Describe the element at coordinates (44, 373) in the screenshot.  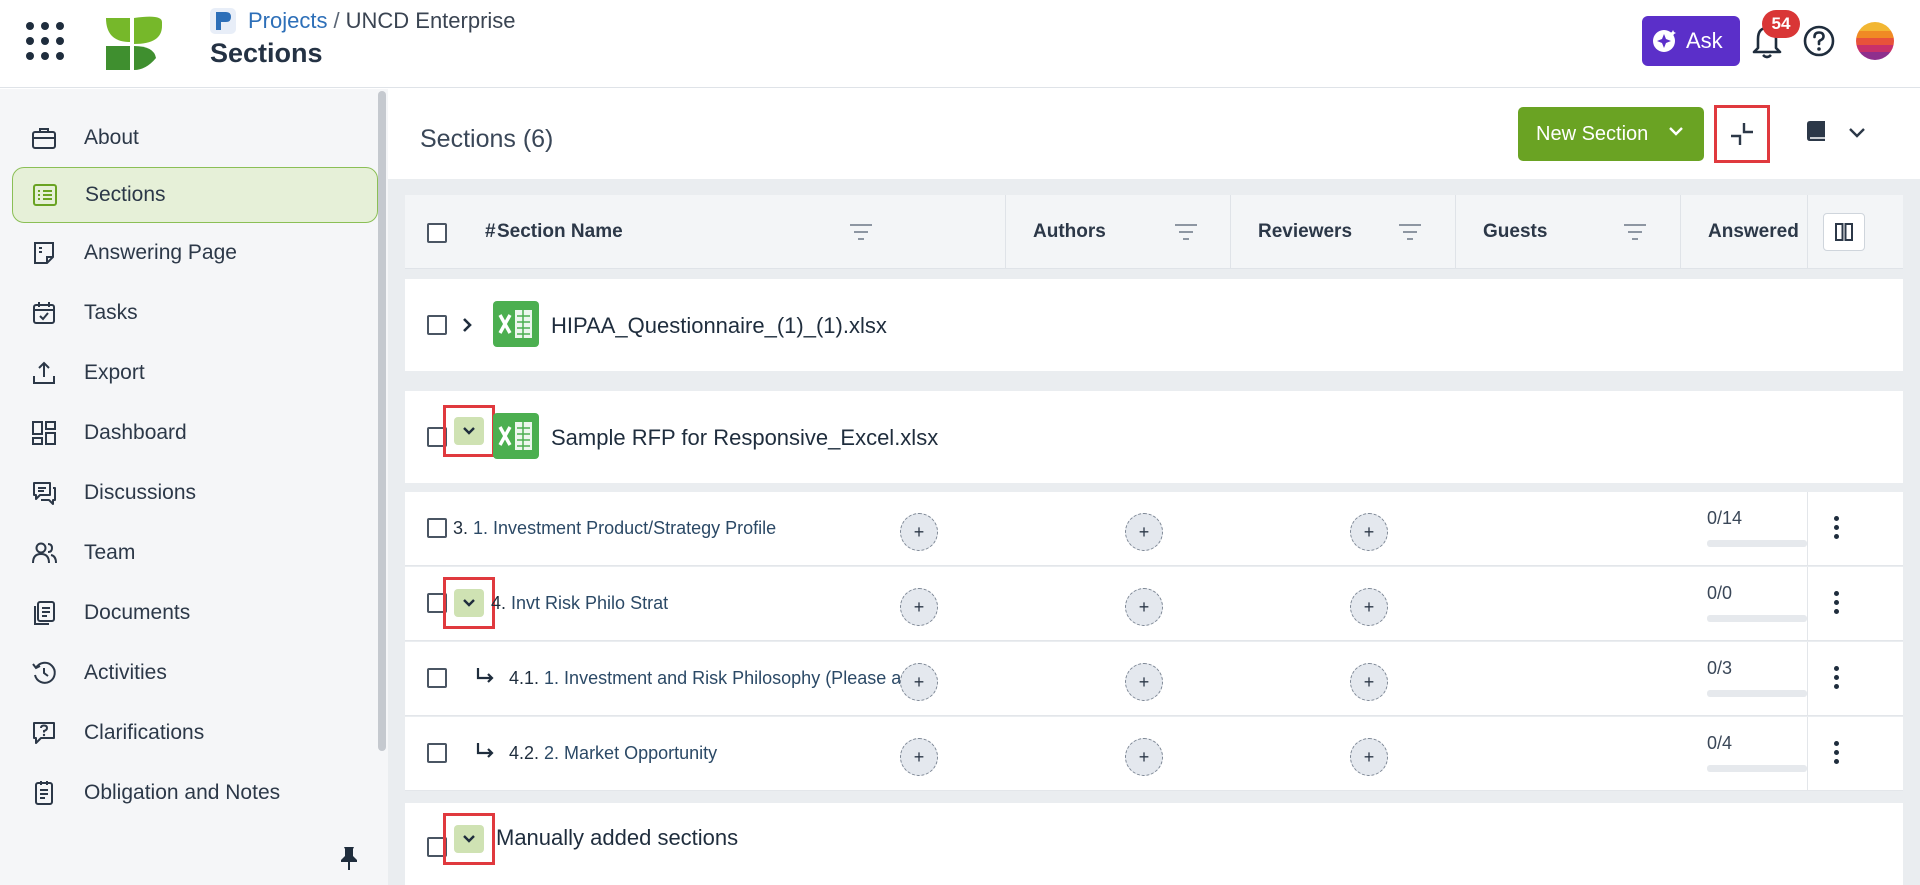
I see `upload-icon` at that location.